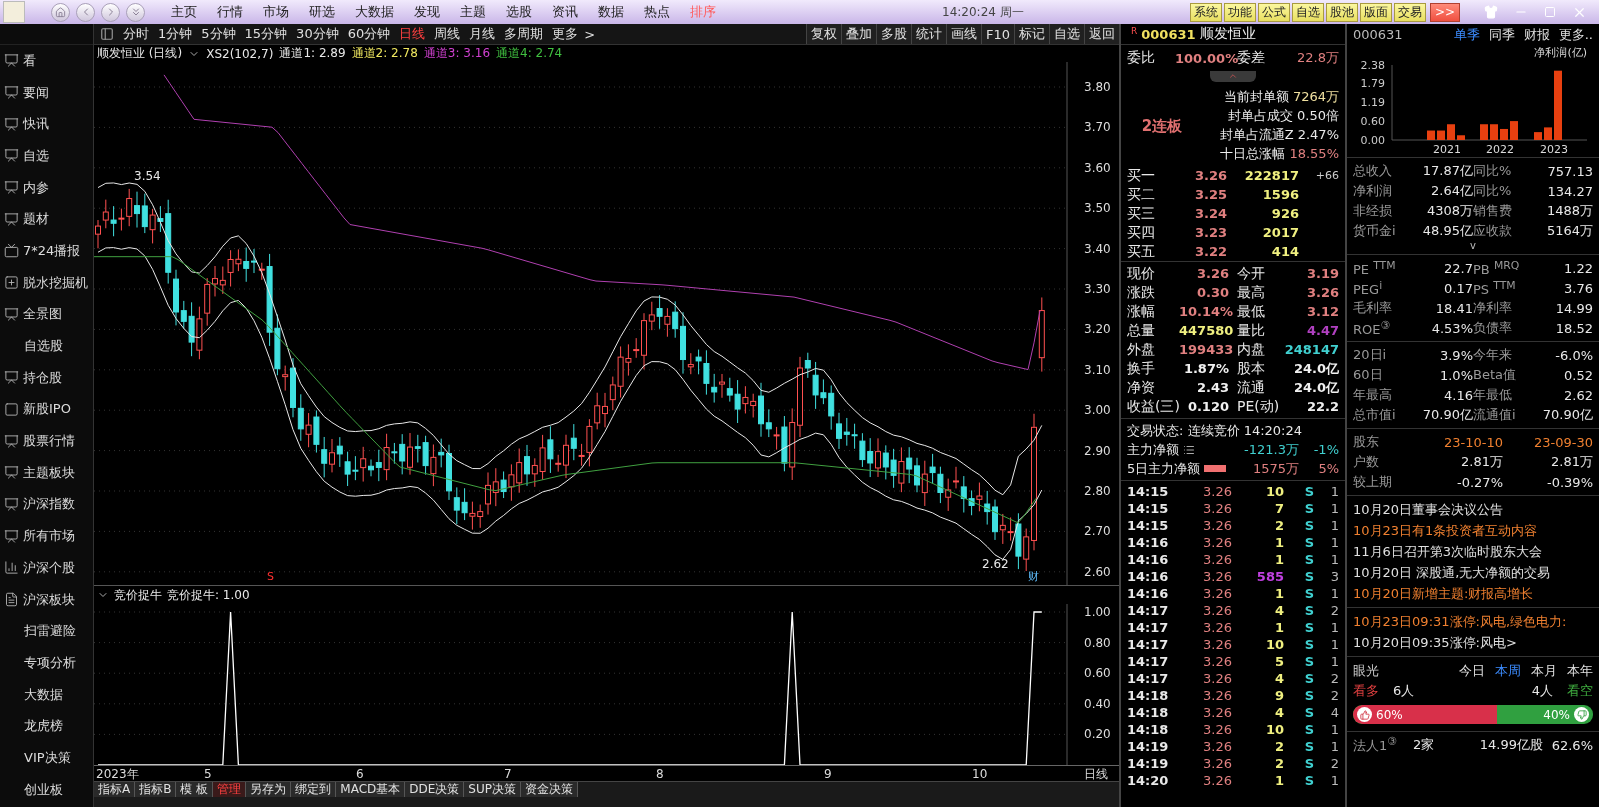 Image resolution: width=1599 pixels, height=807 pixels. Describe the element at coordinates (46, 251) in the screenshot. I see `sidebar-item: 7*24播报` at that location.